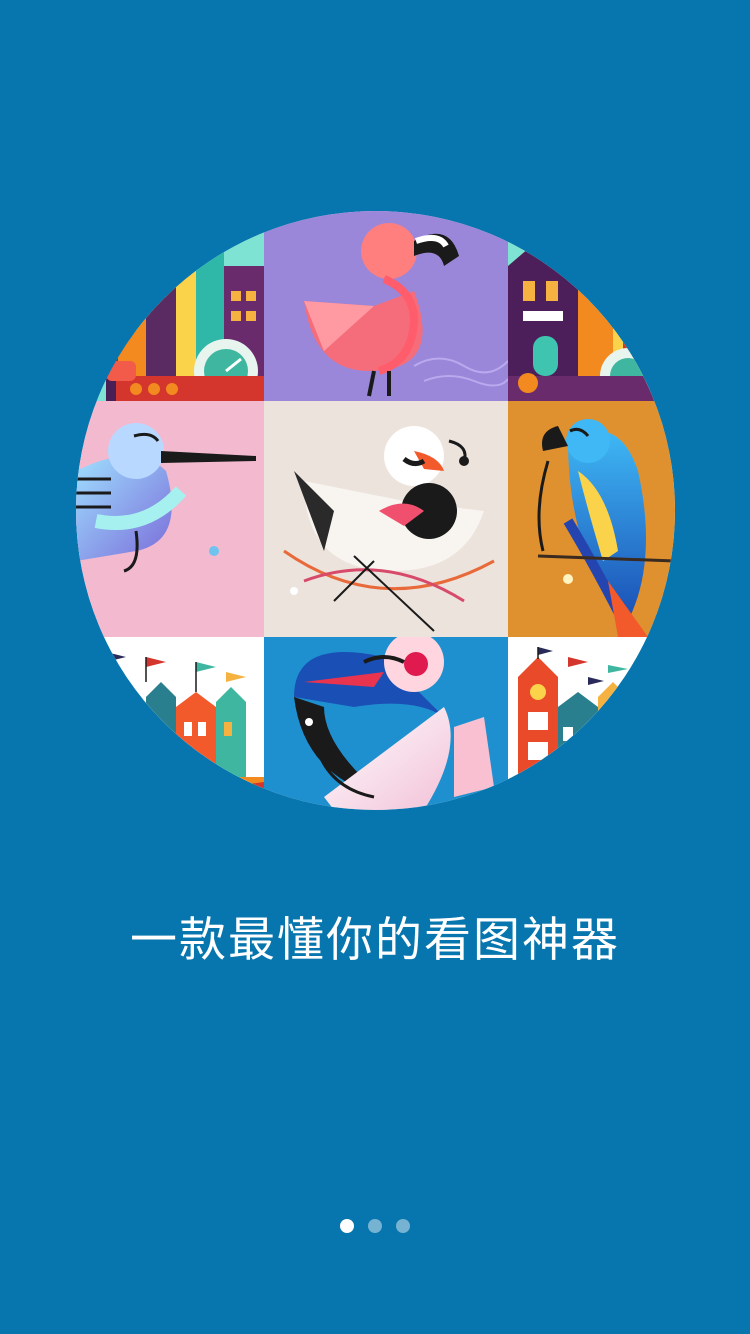 Image resolution: width=750 pixels, height=1334 pixels. Describe the element at coordinates (591, 306) in the screenshot. I see `town-house-illustration-icon` at that location.